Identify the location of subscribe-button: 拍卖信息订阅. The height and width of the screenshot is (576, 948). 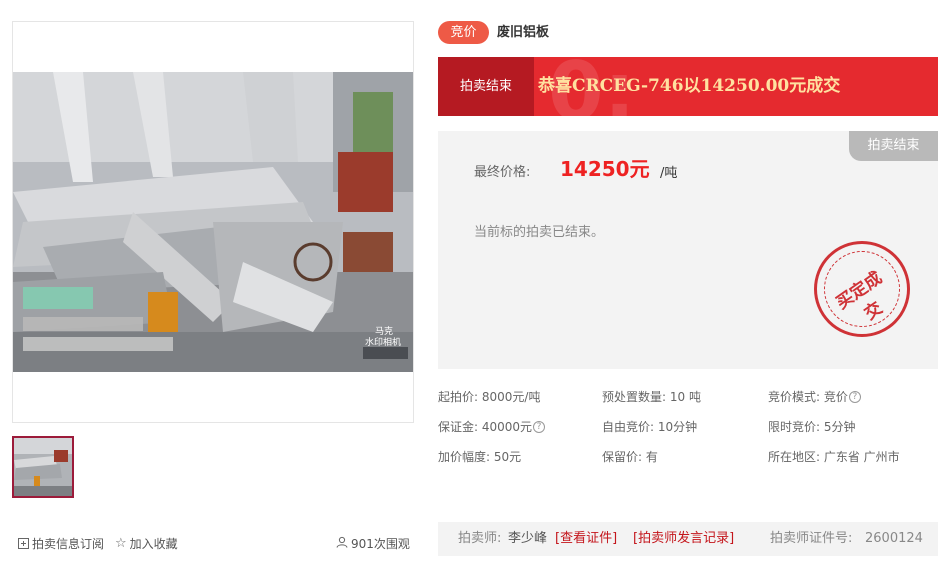
(61, 543).